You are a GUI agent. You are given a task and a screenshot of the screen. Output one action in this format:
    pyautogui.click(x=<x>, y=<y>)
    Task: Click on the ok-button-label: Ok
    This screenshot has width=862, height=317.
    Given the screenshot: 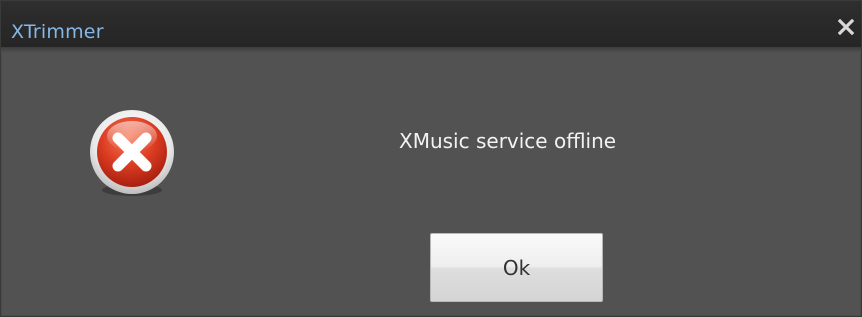 What is the action you would take?
    pyautogui.click(x=516, y=267)
    